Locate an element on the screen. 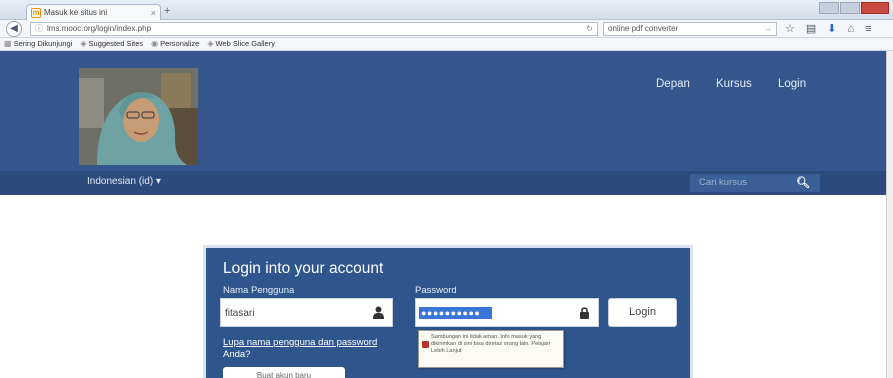  tab-close-icon: × is located at coordinates (153, 13).